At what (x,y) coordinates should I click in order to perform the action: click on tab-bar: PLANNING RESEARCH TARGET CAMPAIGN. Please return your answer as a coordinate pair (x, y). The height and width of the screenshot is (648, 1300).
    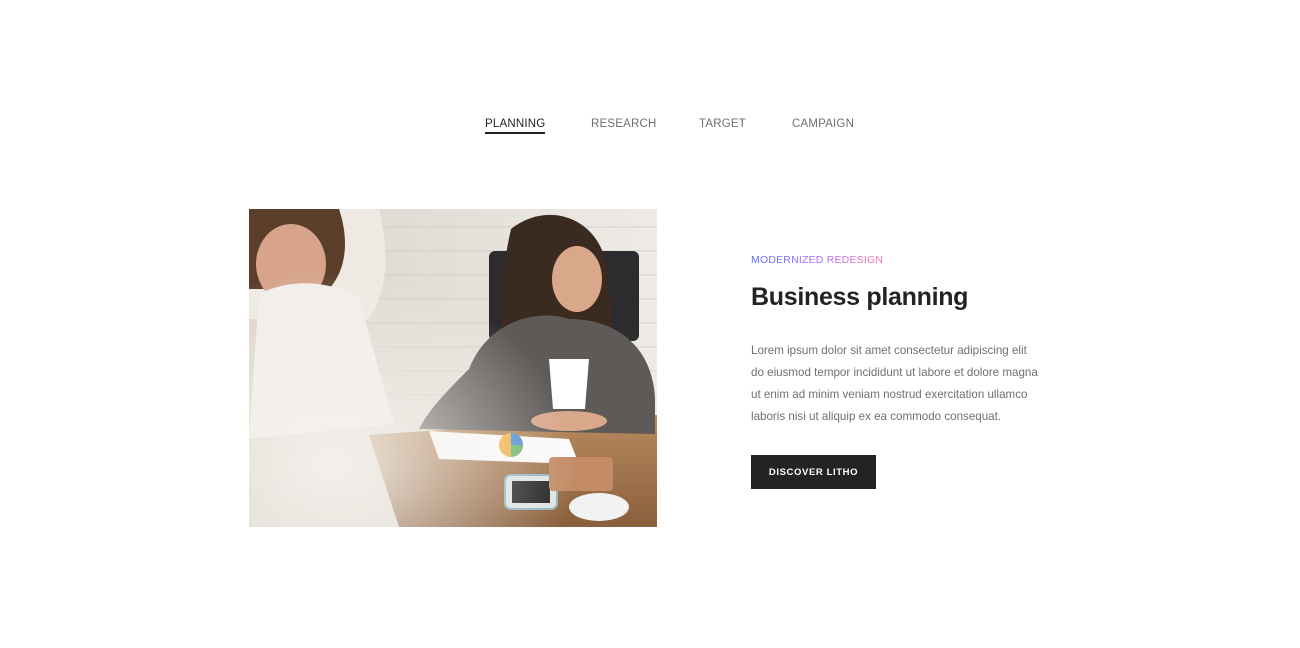
    Looking at the image, I should click on (650, 129).